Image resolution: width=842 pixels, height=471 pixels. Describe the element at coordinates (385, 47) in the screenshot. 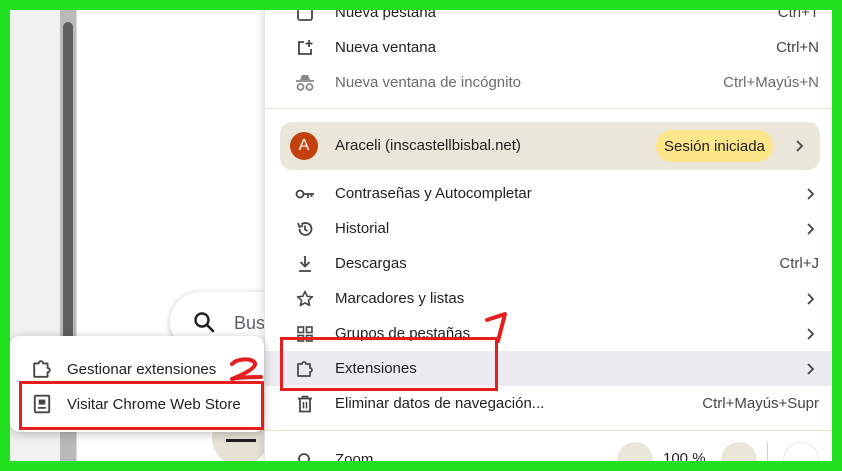

I see `menu-item-label: Nueva ventana` at that location.